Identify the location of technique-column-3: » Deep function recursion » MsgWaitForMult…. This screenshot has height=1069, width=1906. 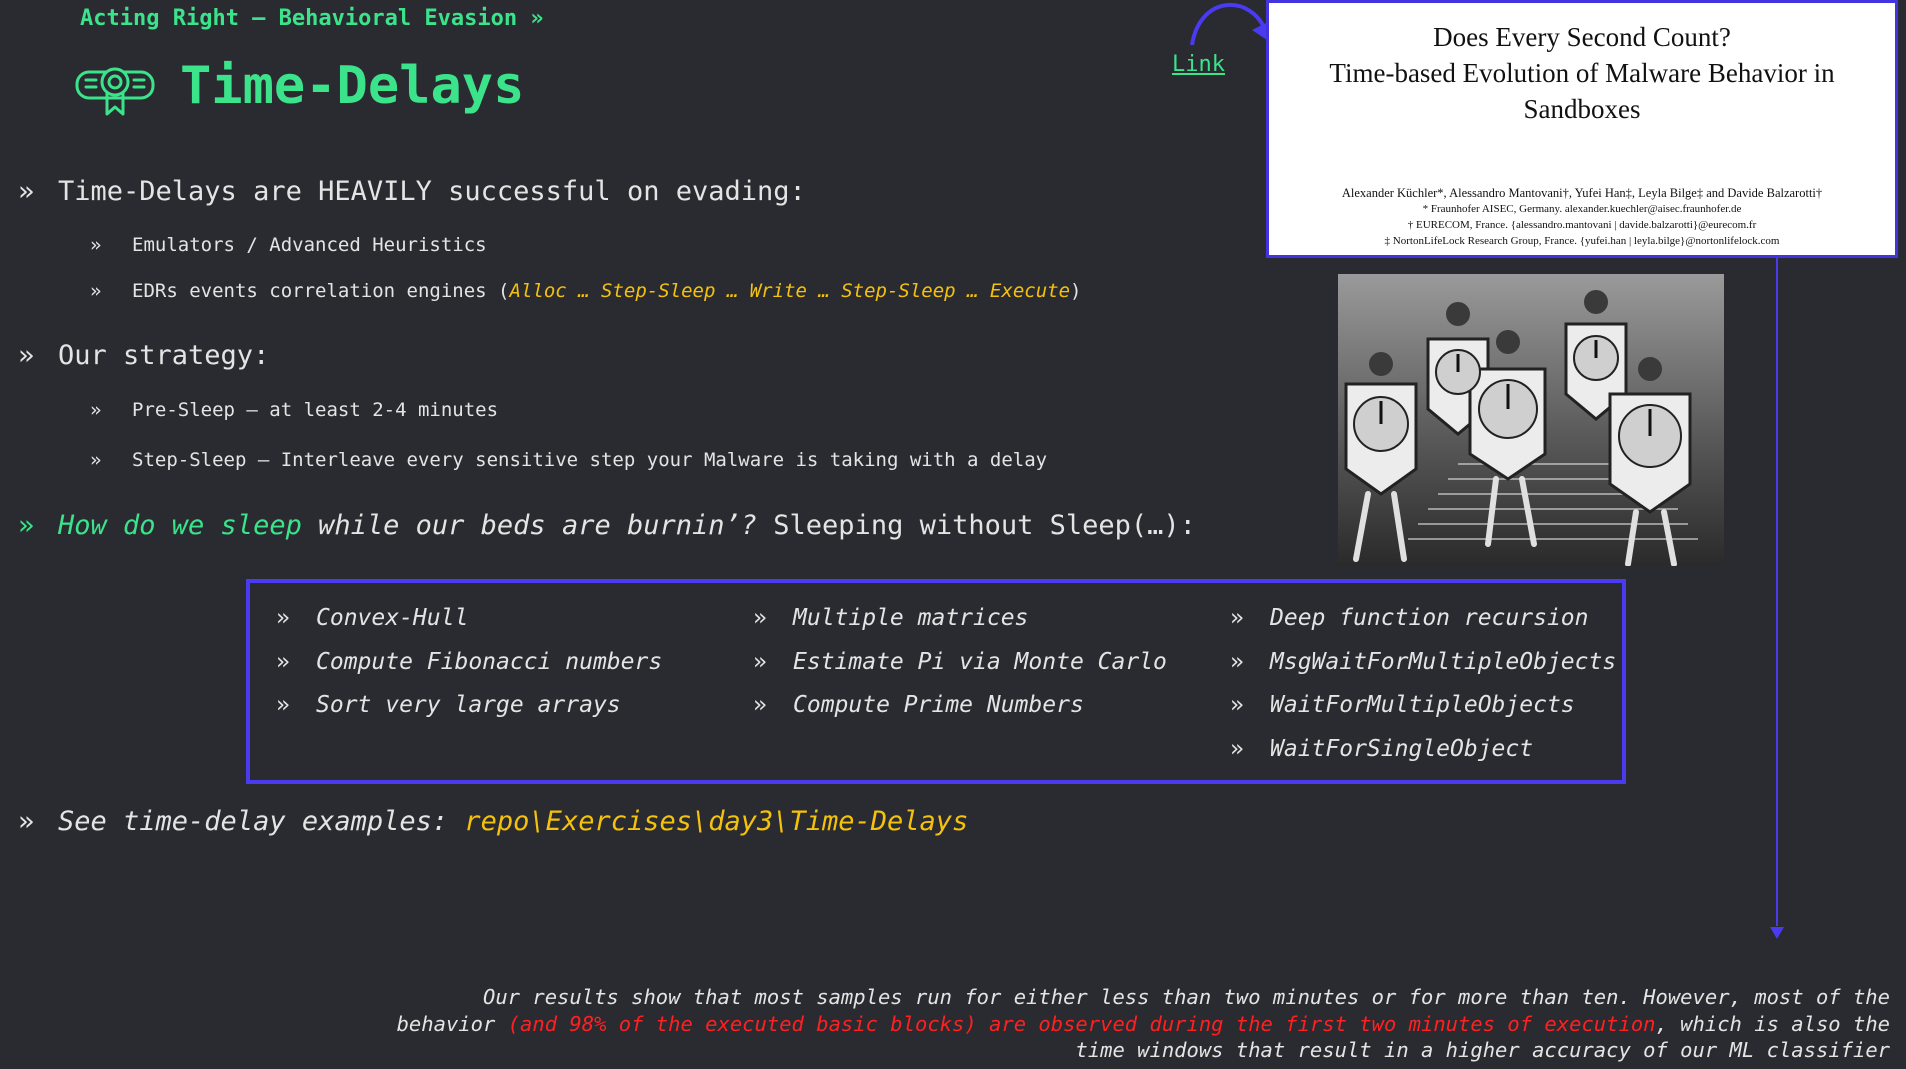
(1423, 692).